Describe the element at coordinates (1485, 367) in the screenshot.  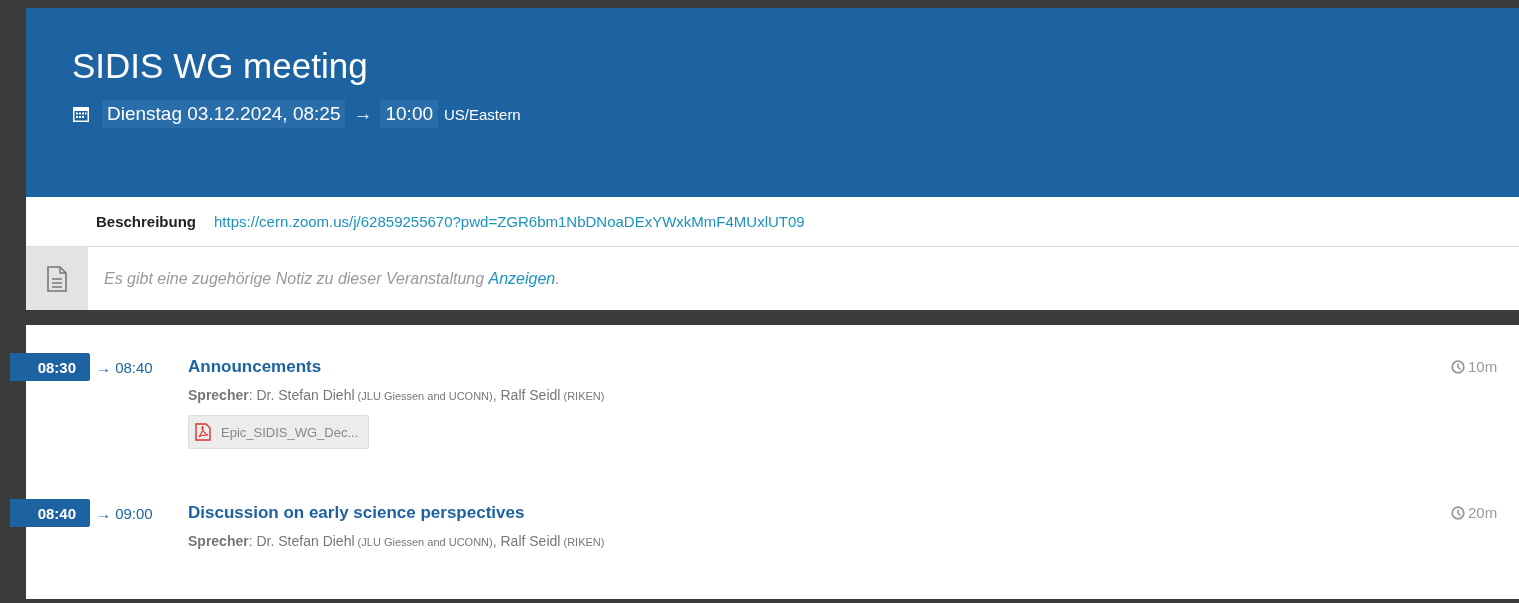
I see `duration: 10m` at that location.